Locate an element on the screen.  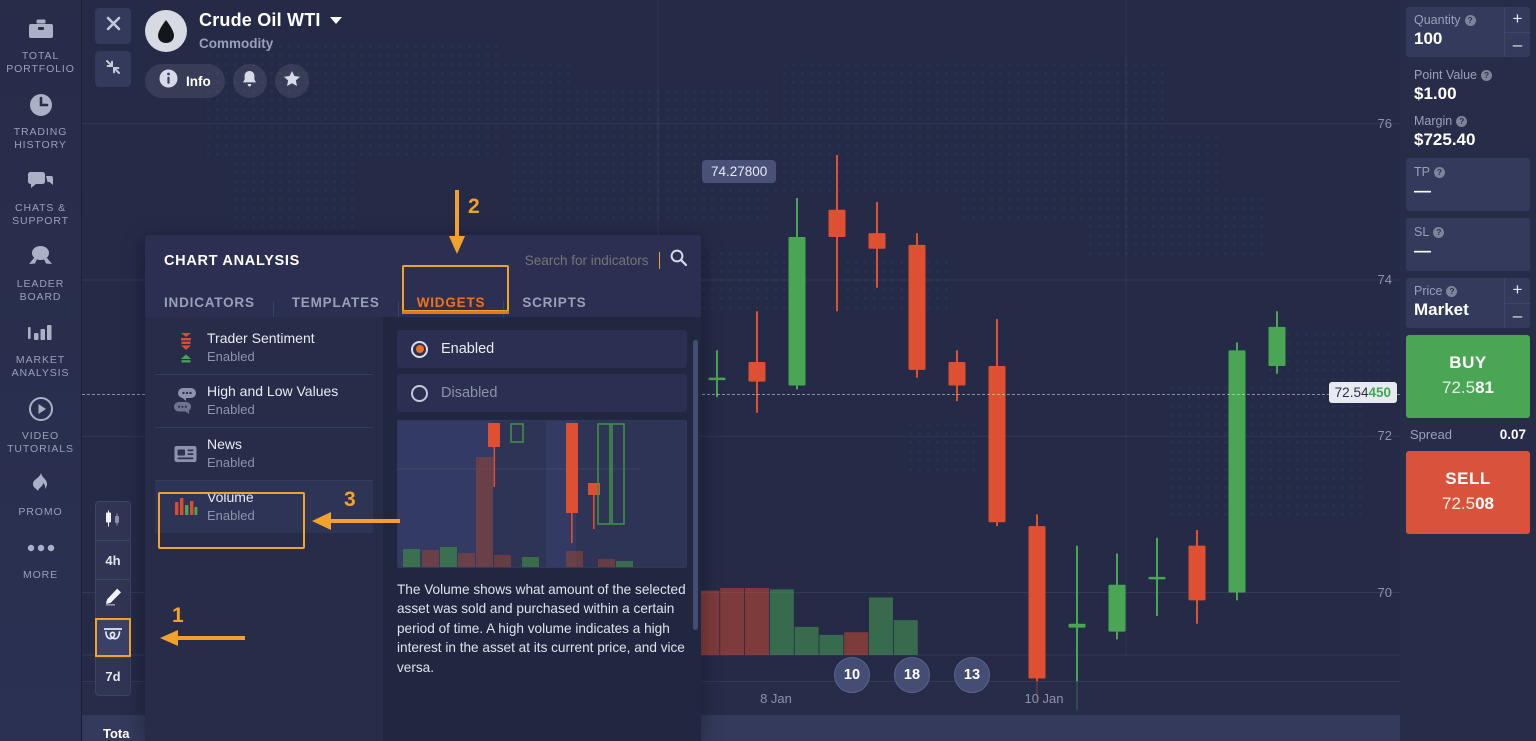
sidebar-item-total-portfolio: TOTAL PORTFOLIO is located at coordinates (41, 44).